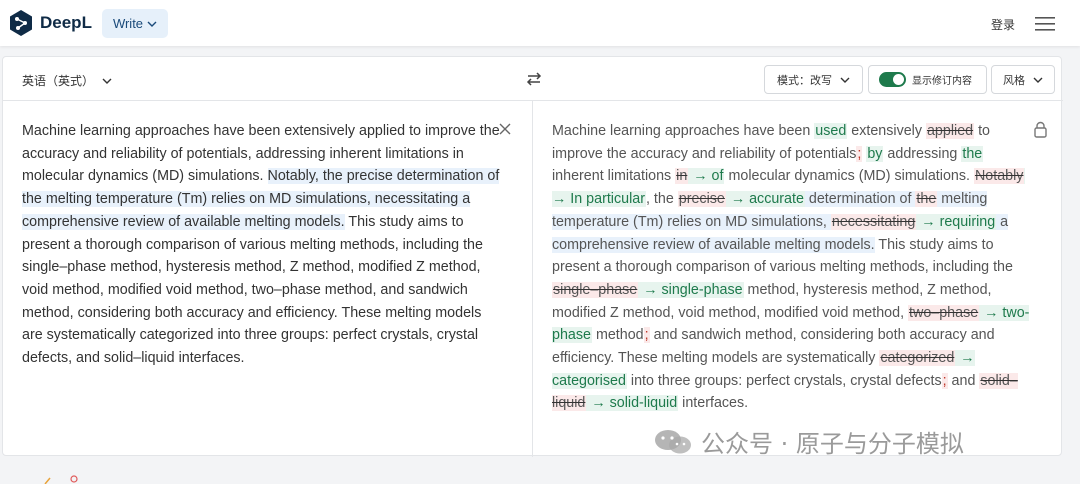 Image resolution: width=1080 pixels, height=484 pixels. What do you see at coordinates (540, 23) in the screenshot?
I see `top-navigation-bar: DeepL Write 登录` at bounding box center [540, 23].